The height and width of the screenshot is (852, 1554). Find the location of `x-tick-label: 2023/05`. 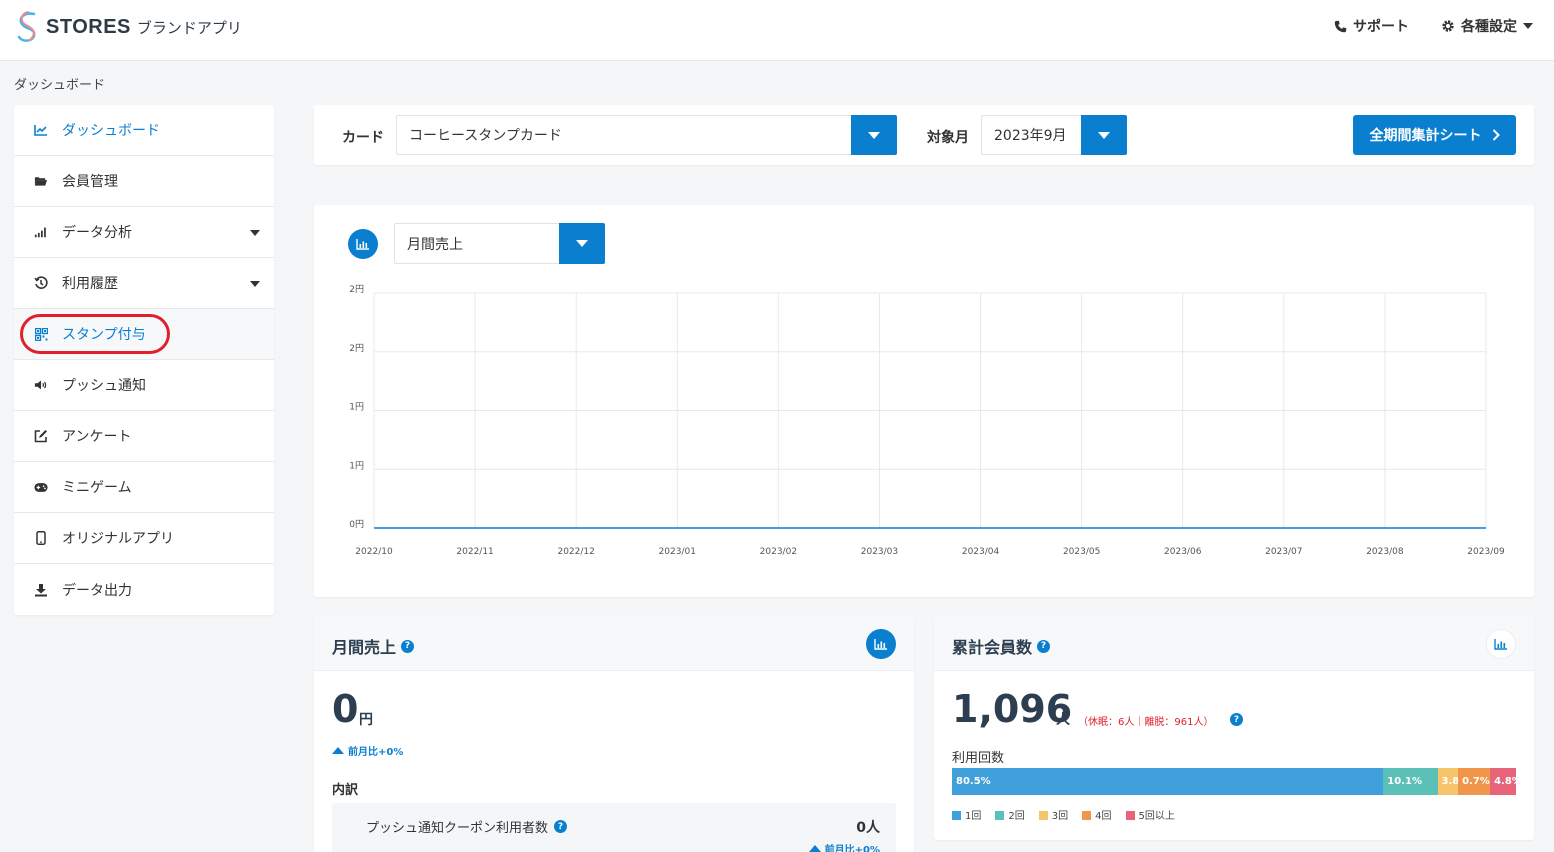

x-tick-label: 2023/05 is located at coordinates (1081, 552).